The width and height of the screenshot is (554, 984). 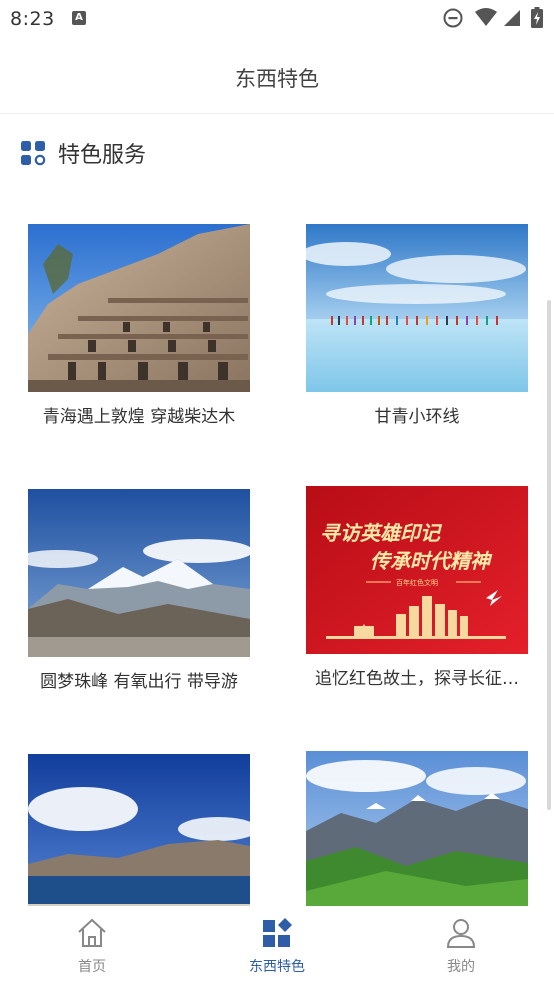 I want to click on battery-charging-icon, so click(x=537, y=17).